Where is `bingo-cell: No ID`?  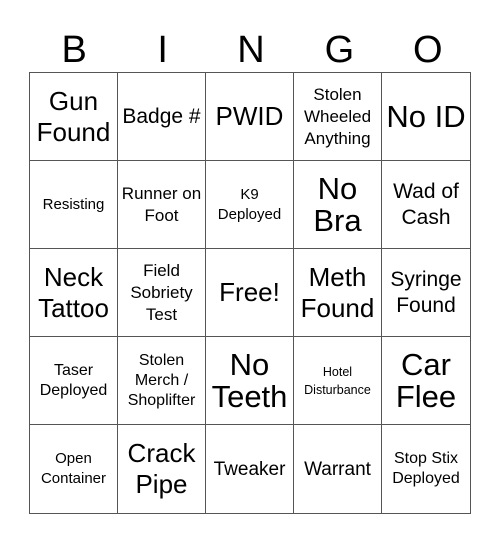 bingo-cell: No ID is located at coordinates (426, 117).